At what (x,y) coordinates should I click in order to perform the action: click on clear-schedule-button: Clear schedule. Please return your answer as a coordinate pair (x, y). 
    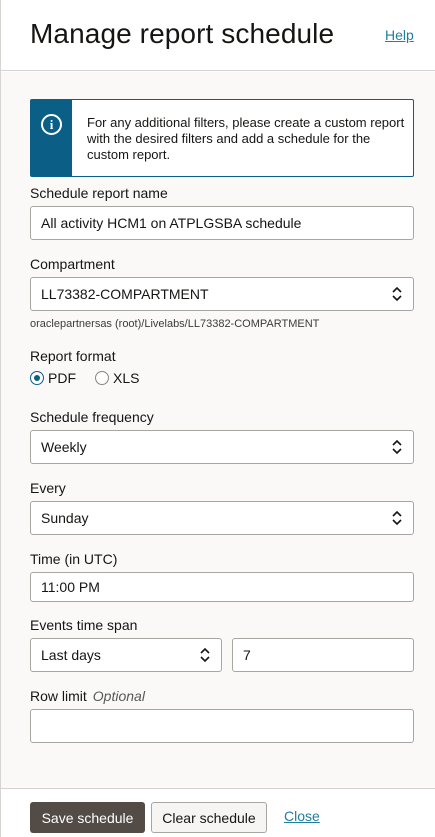
    Looking at the image, I should click on (209, 817).